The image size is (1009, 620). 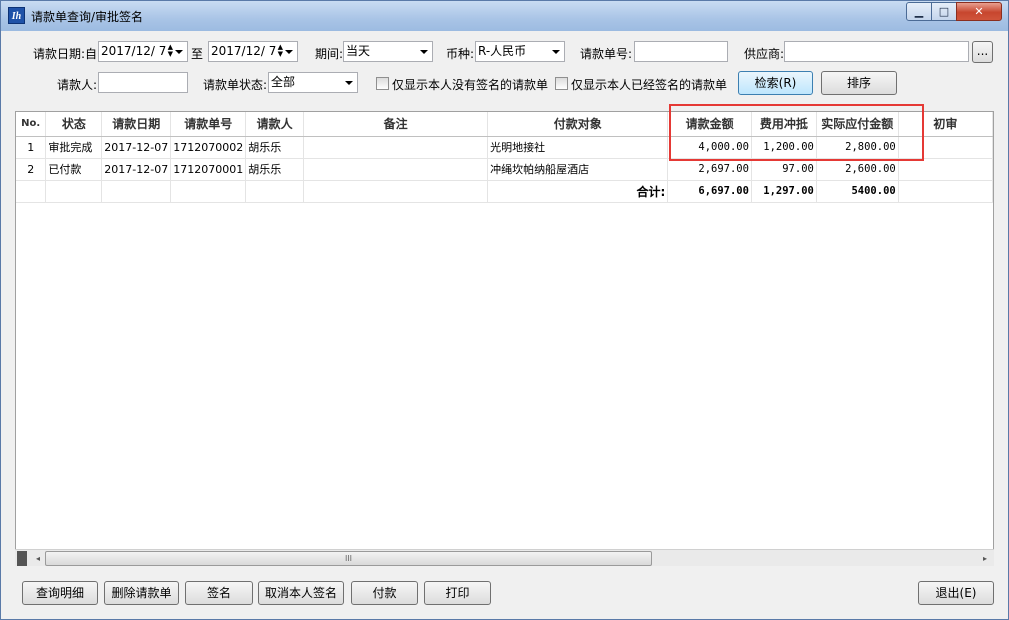 I want to click on search-button: 检索(R), so click(x=775, y=83).